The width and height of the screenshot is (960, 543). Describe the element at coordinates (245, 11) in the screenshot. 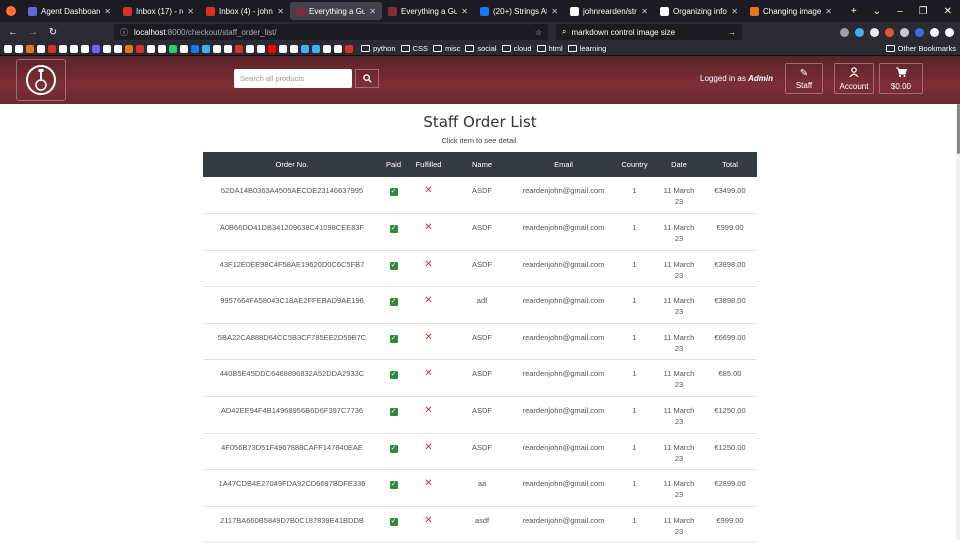

I see `browser-tab: Inbox (4) - john.re ✕` at that location.